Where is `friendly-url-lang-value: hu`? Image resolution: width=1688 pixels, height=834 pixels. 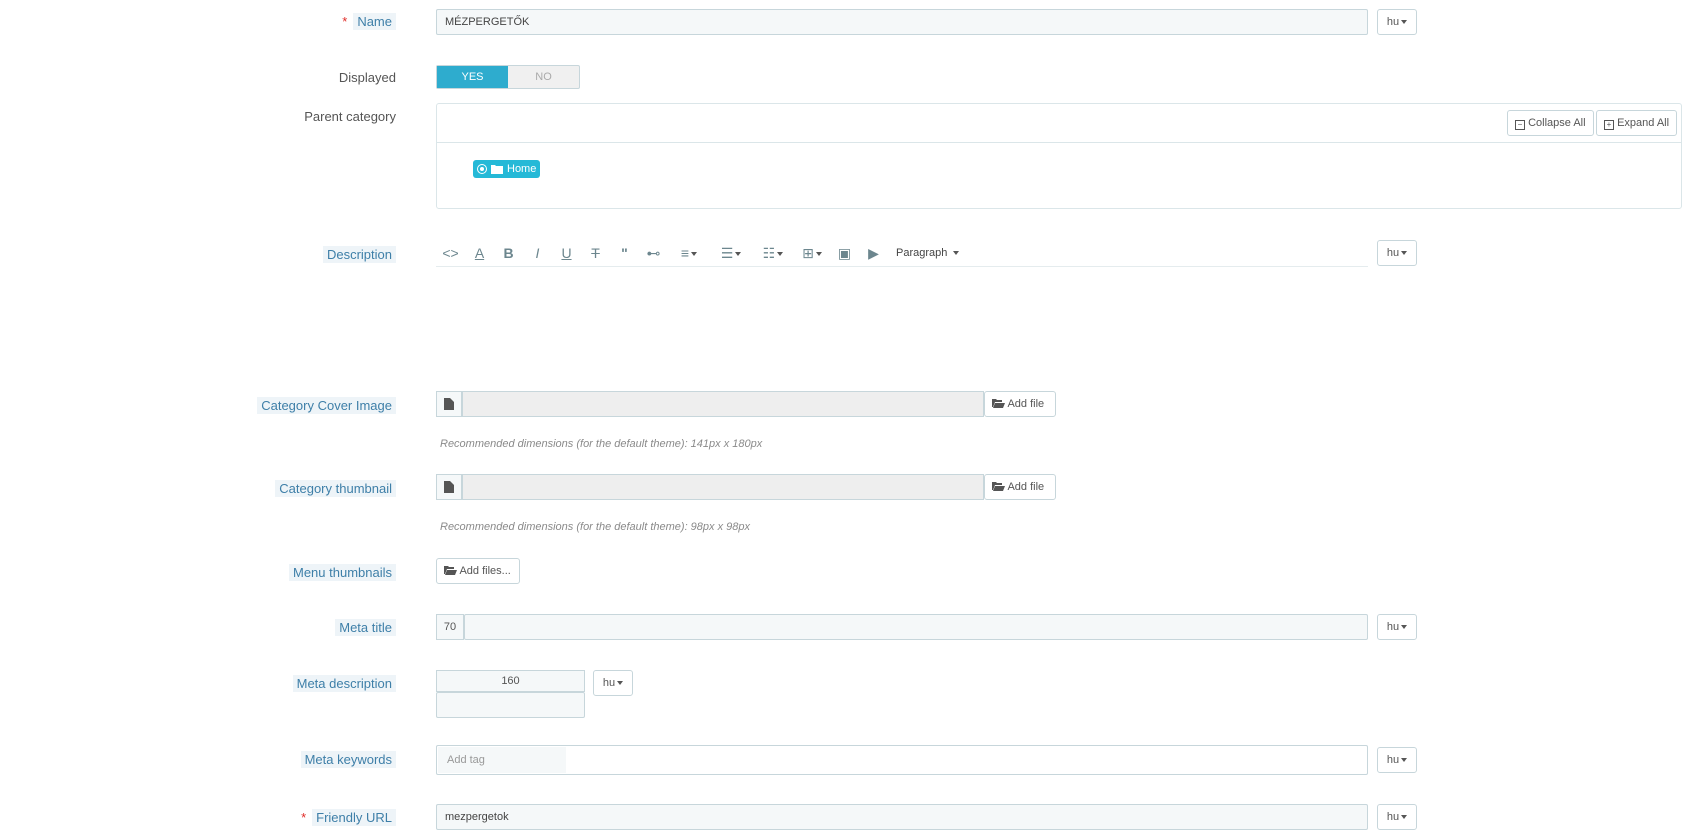
friendly-url-lang-value: hu is located at coordinates (1393, 817).